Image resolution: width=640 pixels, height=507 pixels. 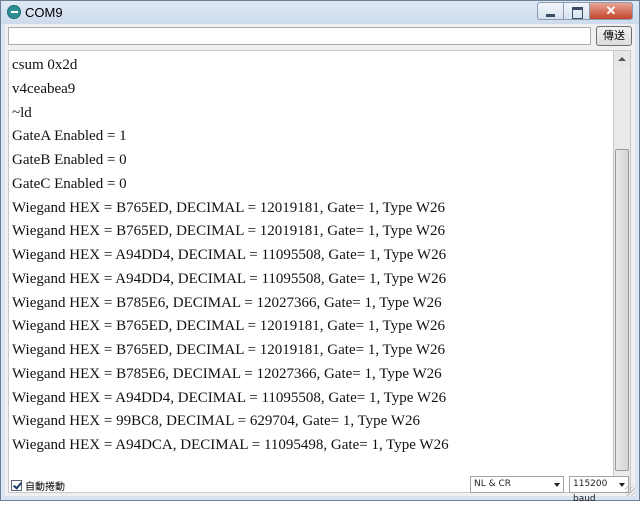 I want to click on output-line: csum 0x2d, so click(x=45, y=65).